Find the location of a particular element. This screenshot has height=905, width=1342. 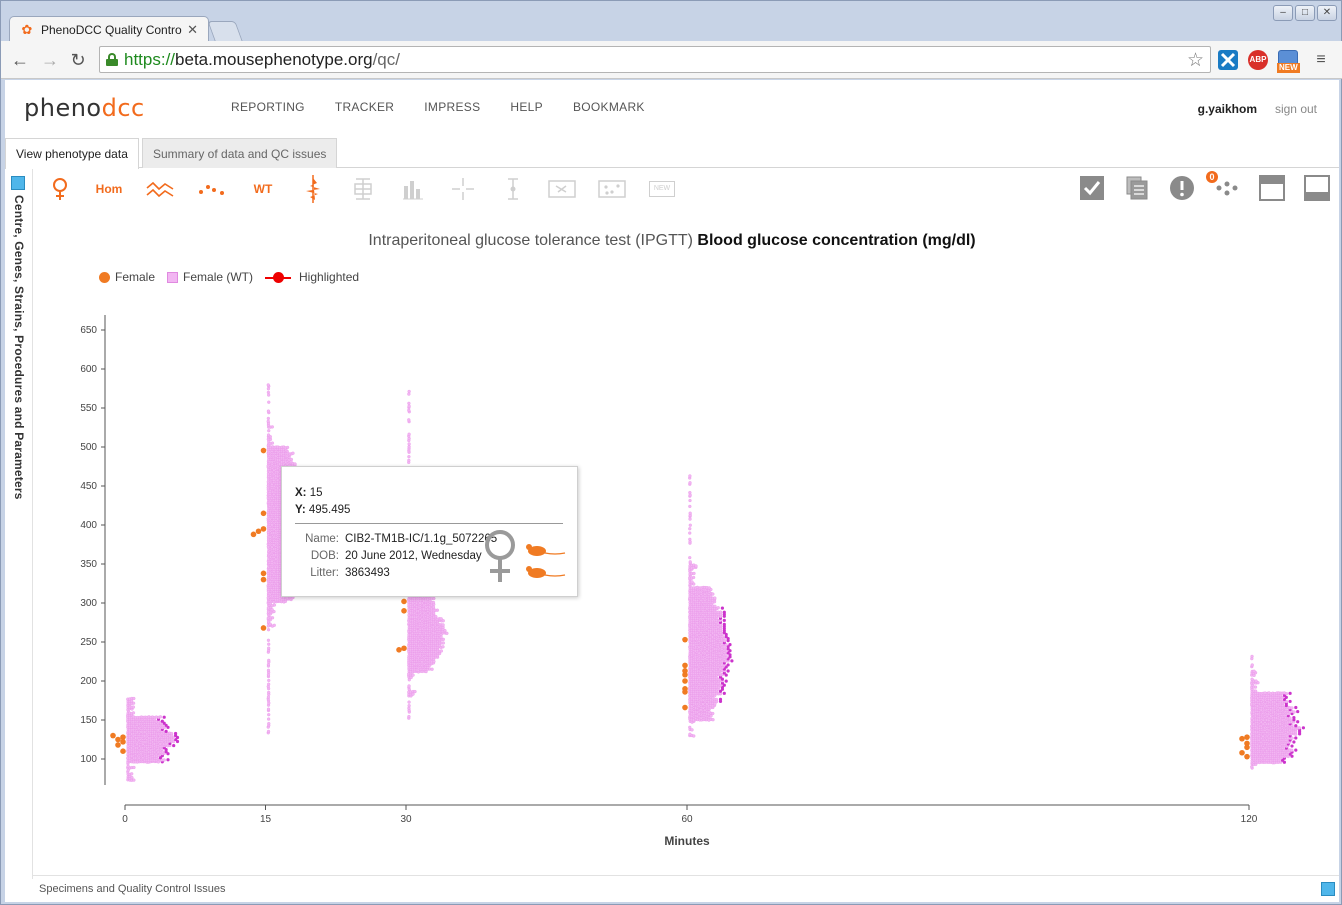

reload-icon: ↻ is located at coordinates (78, 60).